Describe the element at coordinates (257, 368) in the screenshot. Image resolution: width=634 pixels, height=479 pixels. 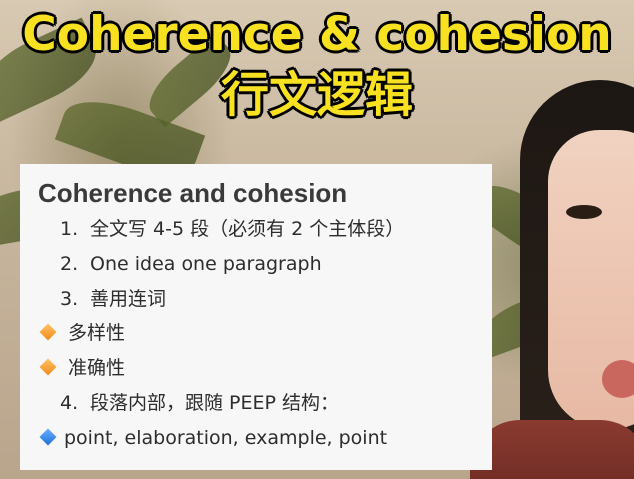
I see `list-item: 准确性` at that location.